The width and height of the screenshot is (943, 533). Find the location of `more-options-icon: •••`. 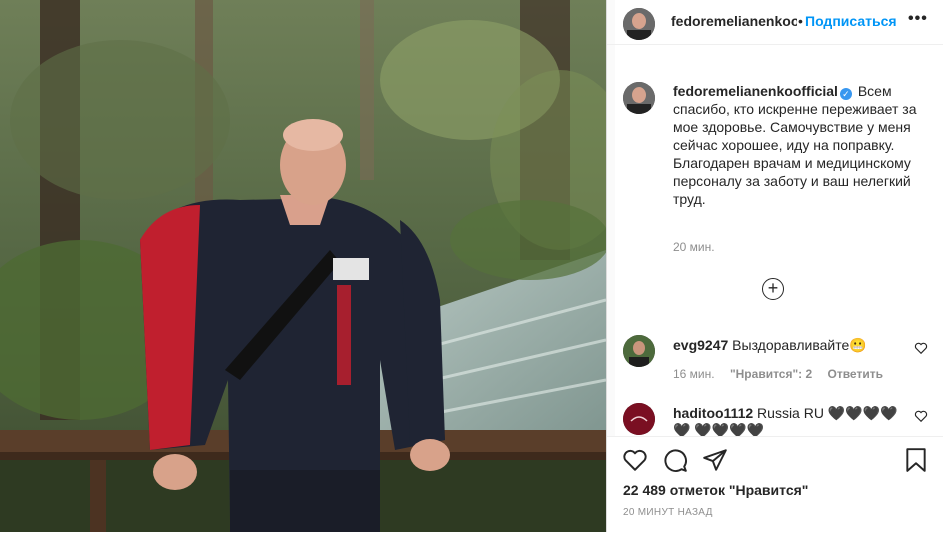

more-options-icon: ••• is located at coordinates (918, 19).